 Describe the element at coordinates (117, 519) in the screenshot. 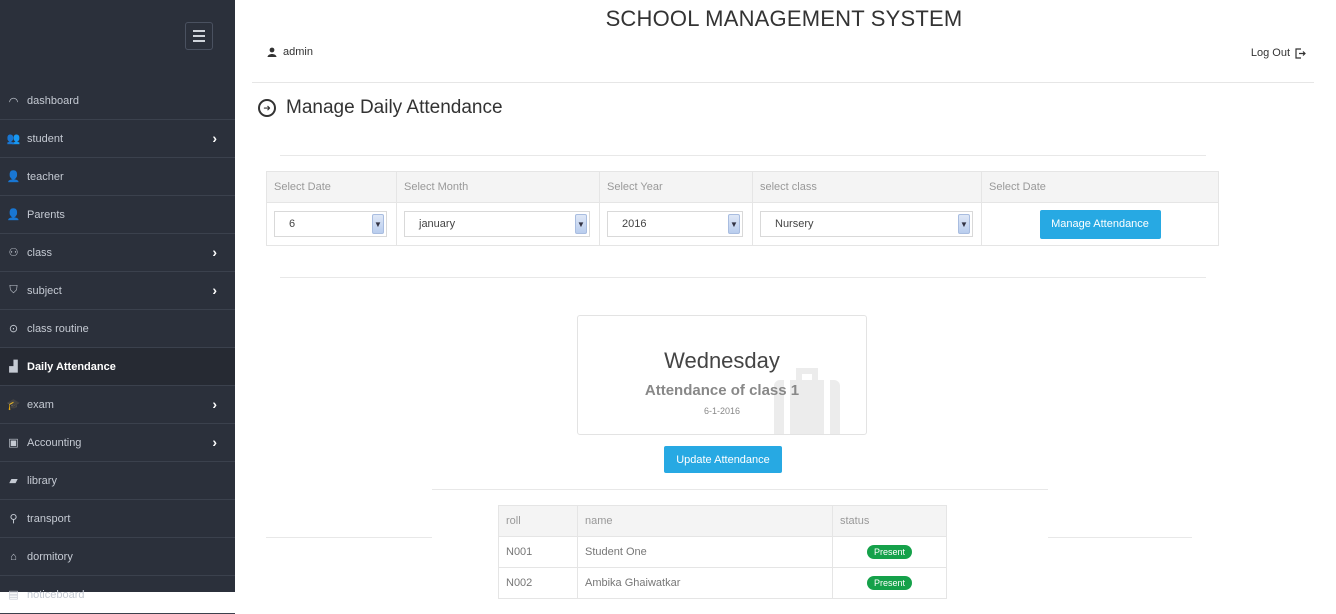

I see `sidebar-item-transport: ⚲ transport` at that location.